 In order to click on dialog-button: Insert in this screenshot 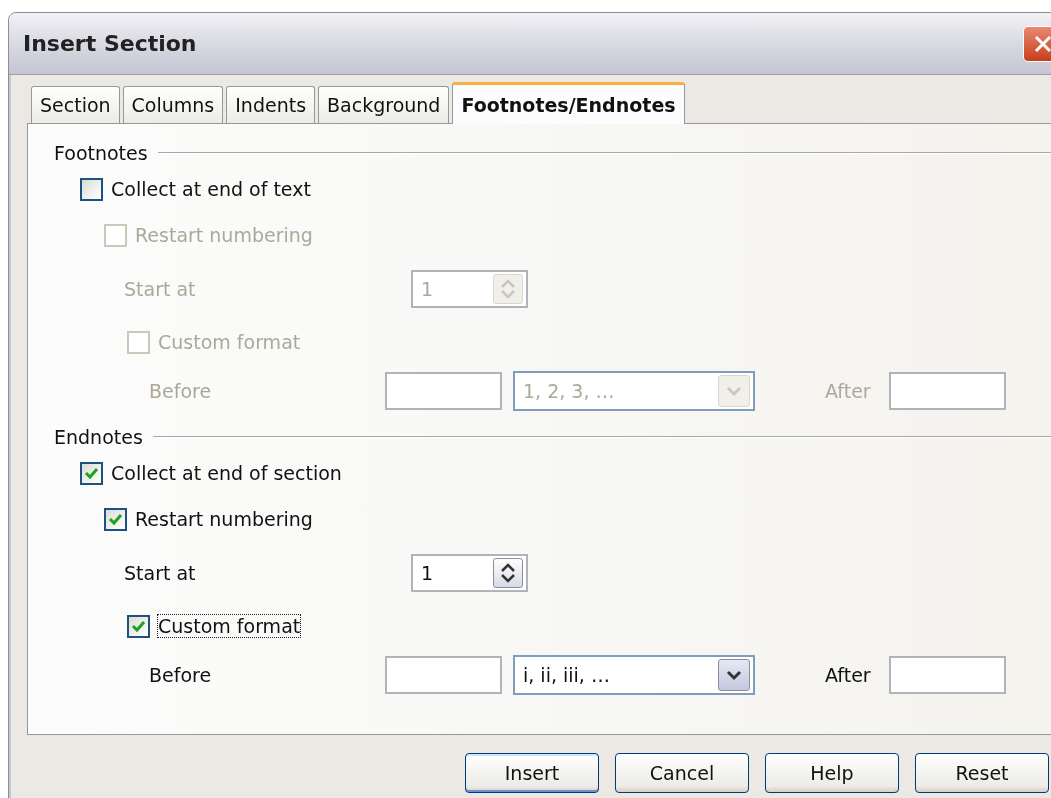, I will do `click(532, 773)`.